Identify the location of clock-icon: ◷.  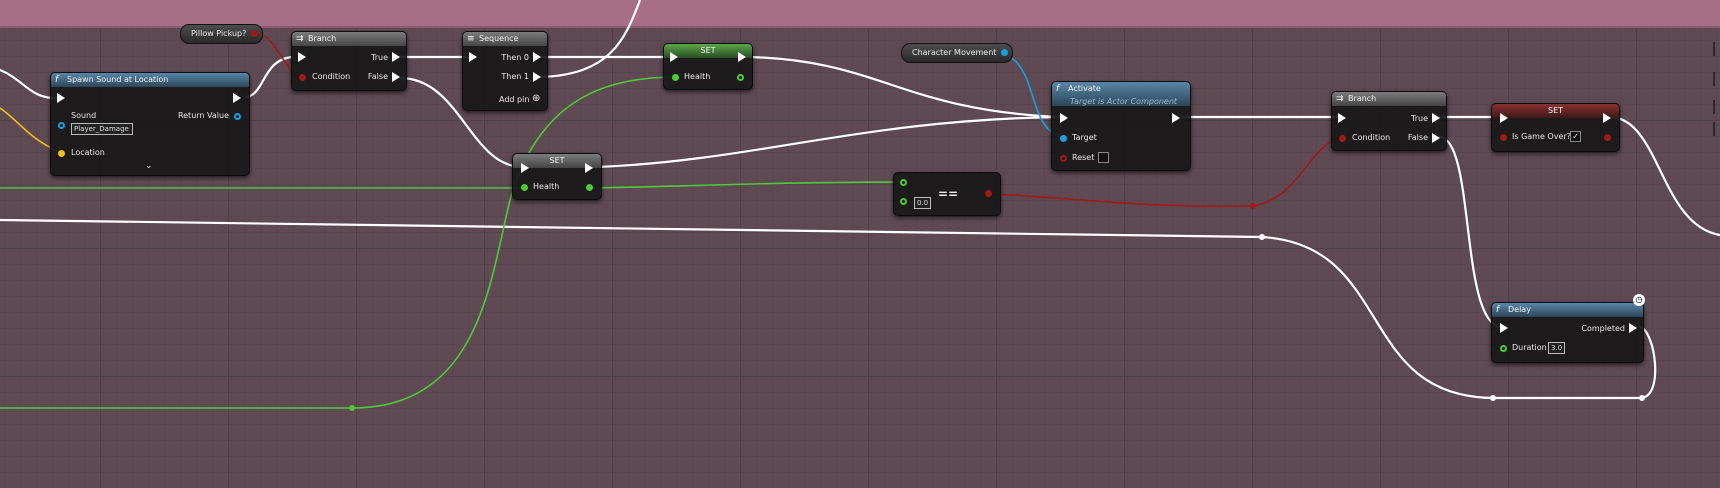
(1639, 300).